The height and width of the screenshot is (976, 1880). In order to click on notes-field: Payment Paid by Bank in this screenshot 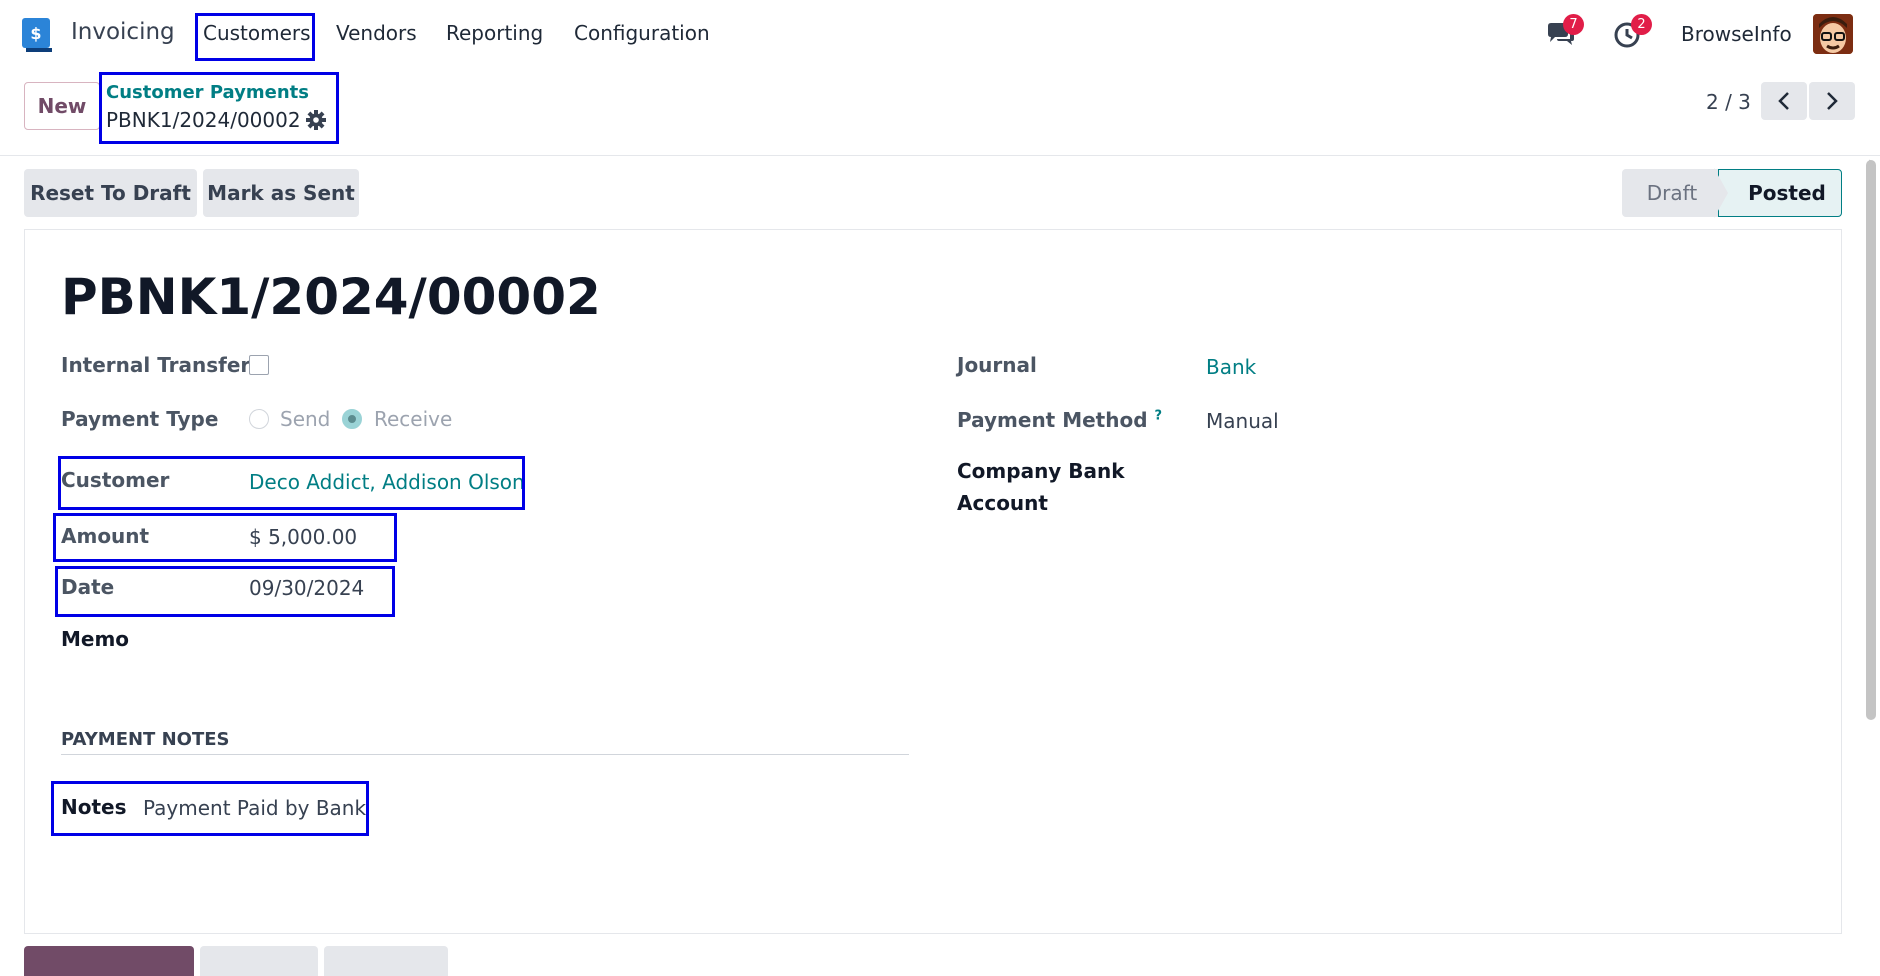, I will do `click(254, 808)`.